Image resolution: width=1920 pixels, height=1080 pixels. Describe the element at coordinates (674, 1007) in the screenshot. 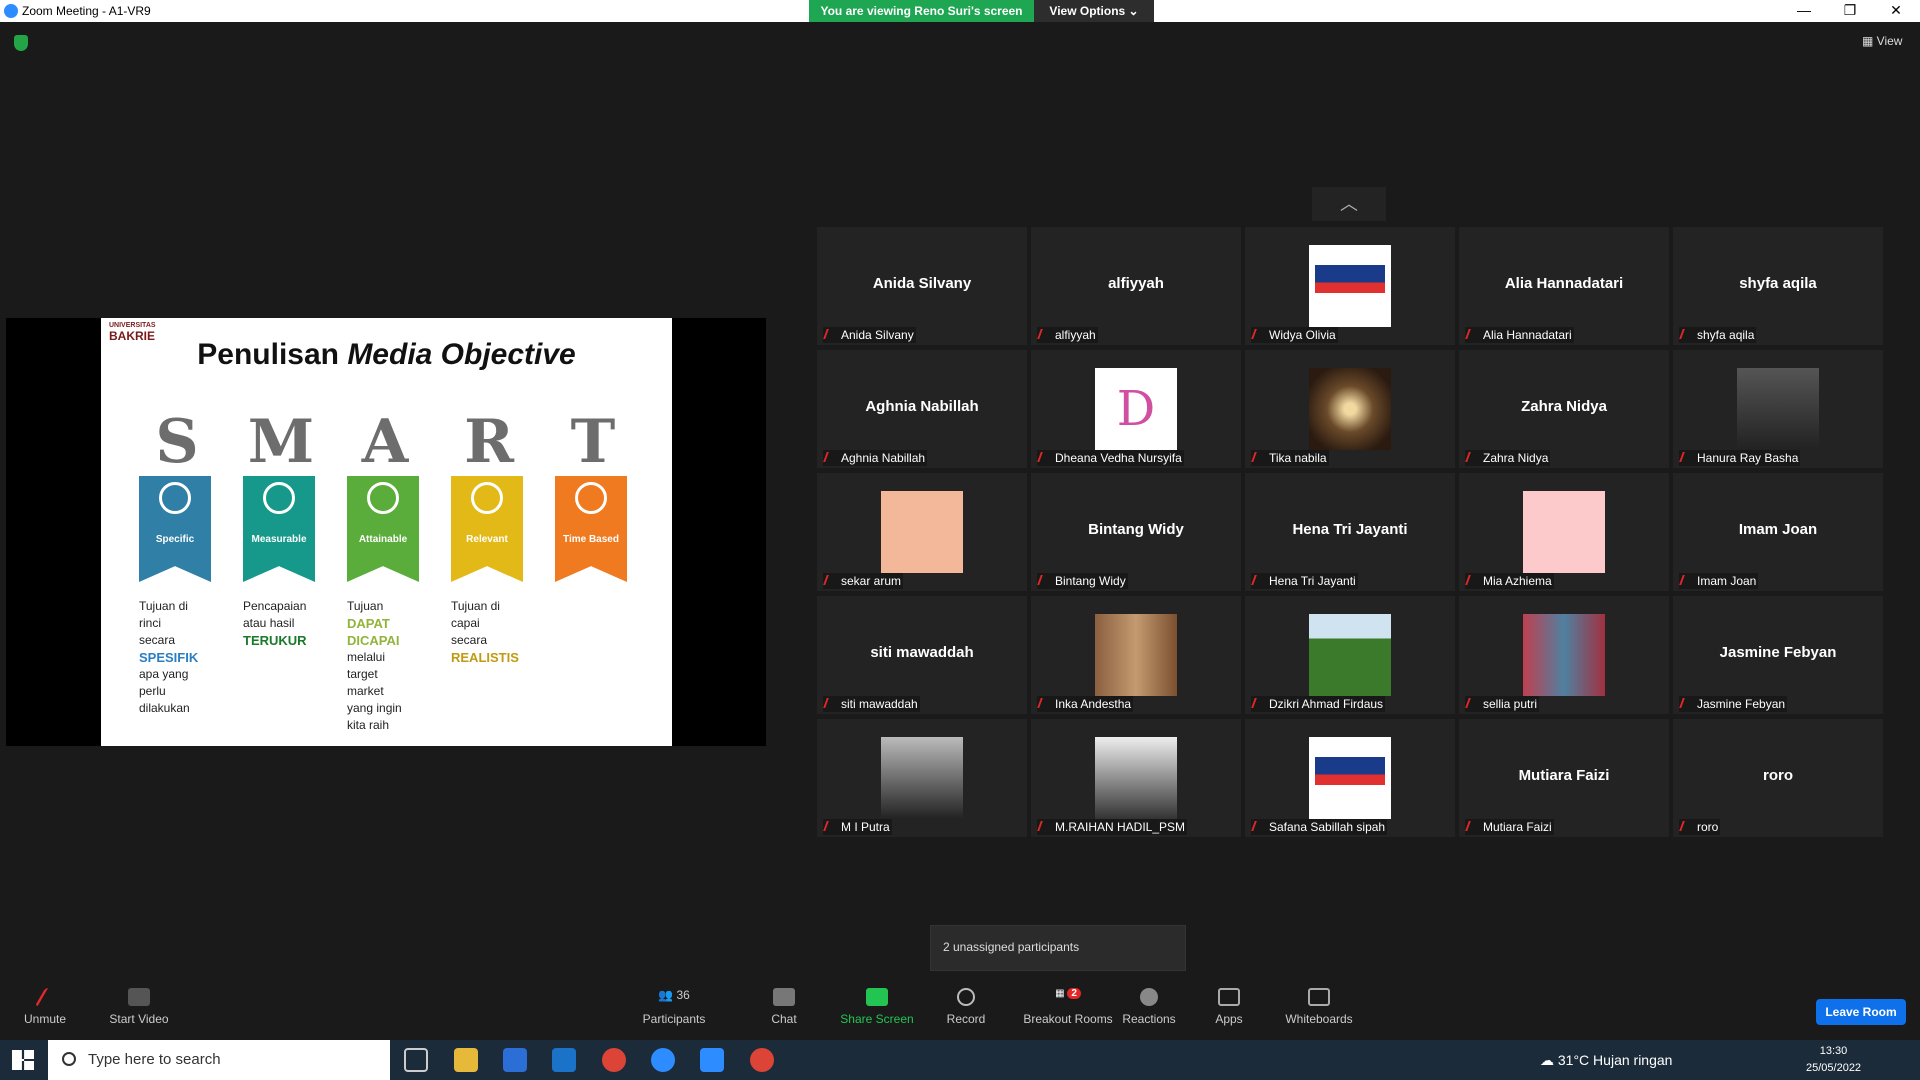

I see `participants-button: 👥 36 Participants` at that location.